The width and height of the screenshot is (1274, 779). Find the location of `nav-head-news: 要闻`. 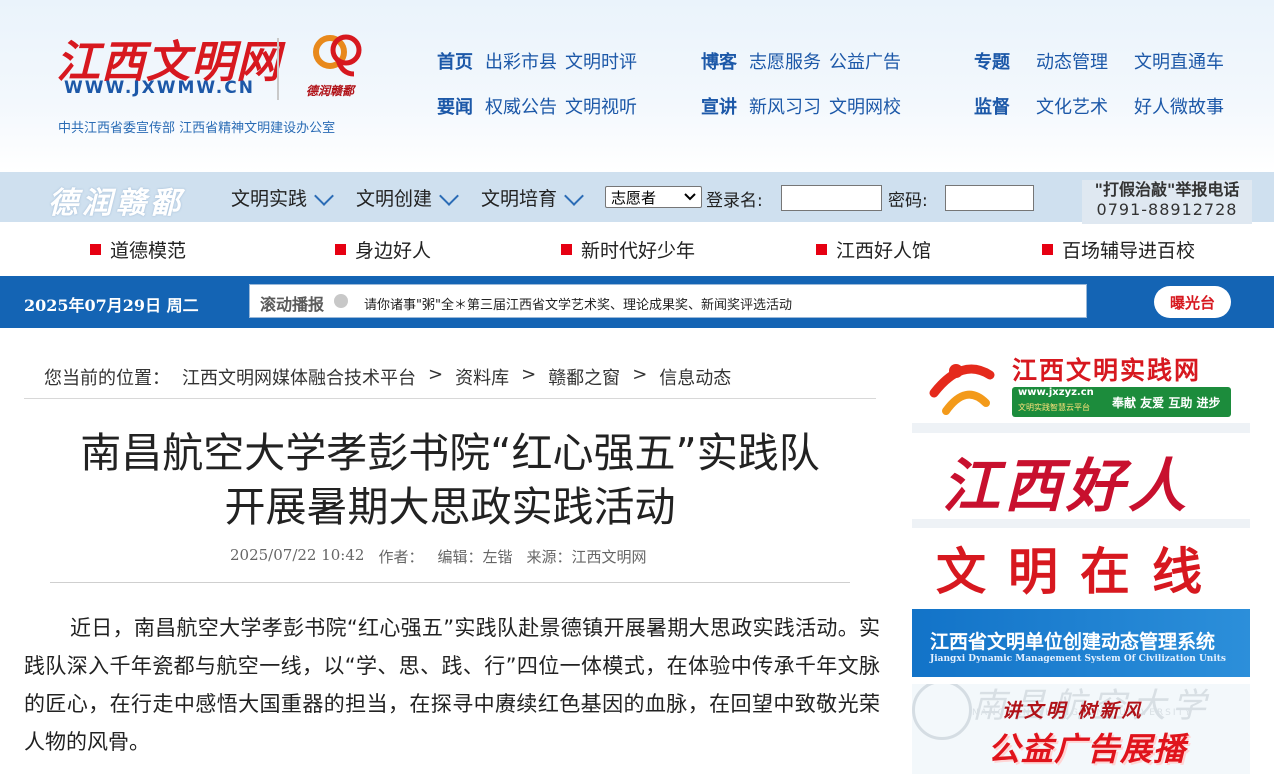

nav-head-news: 要闻 is located at coordinates (455, 106).